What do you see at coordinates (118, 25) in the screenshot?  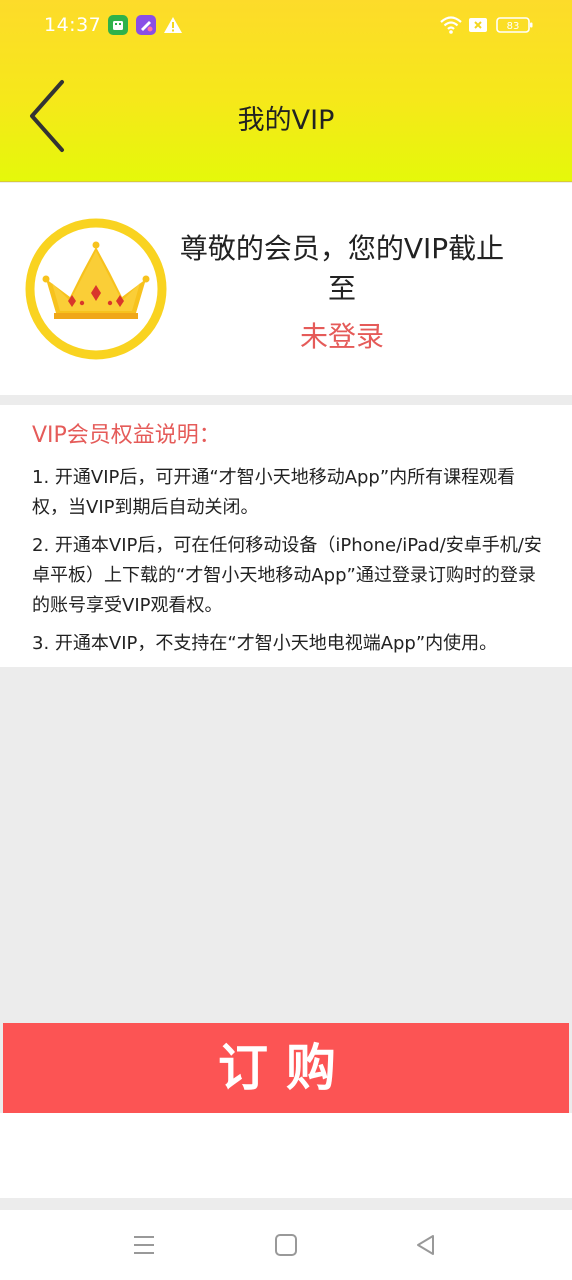 I see `app-icon-green` at bounding box center [118, 25].